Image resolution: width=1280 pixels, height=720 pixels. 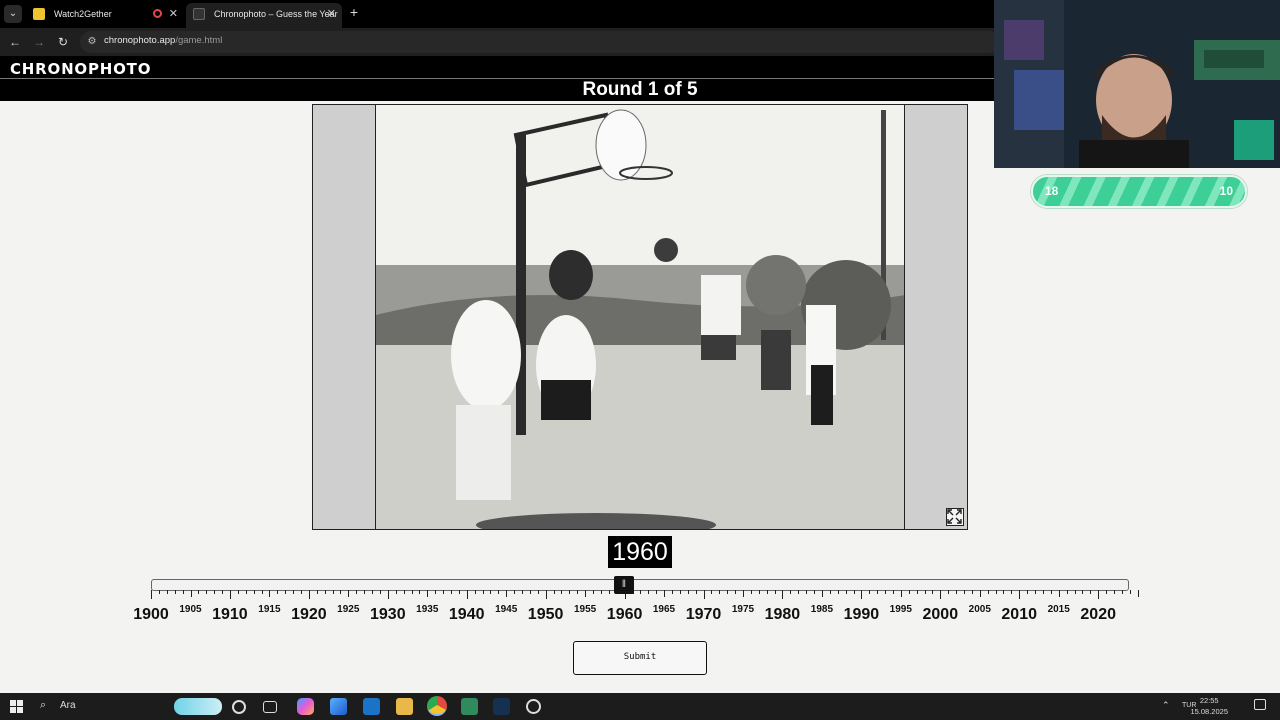 I want to click on url-text: chronophoto.app/game.html, so click(x=163, y=40).